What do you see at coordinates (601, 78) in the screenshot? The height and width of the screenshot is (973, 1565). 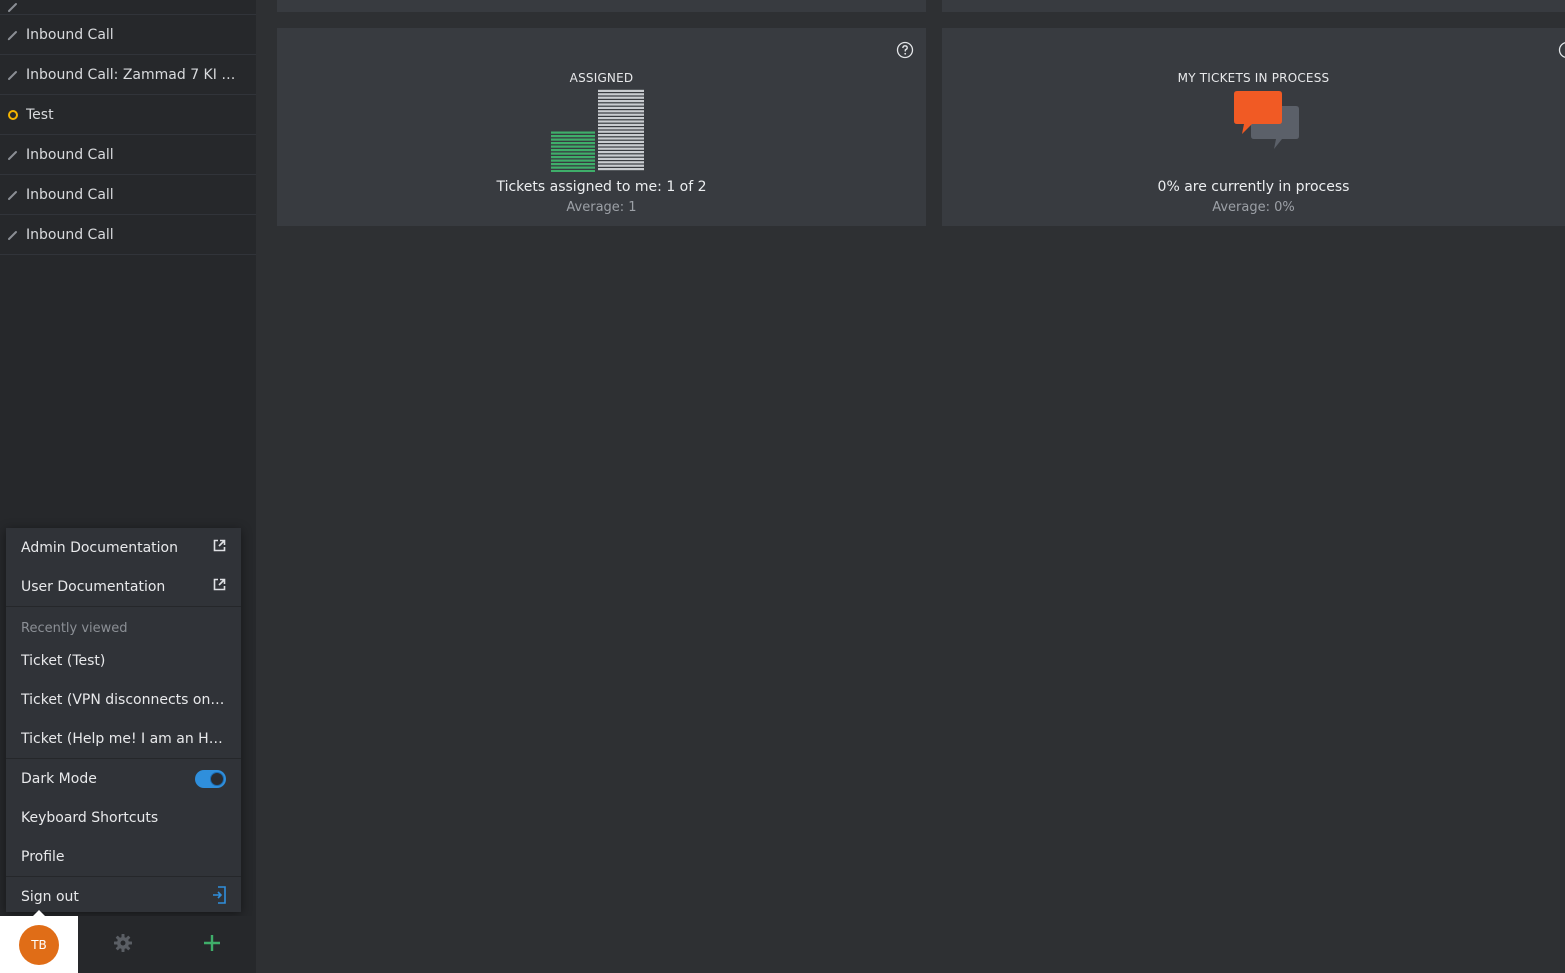 I see `stat-title: ASSIGNED` at bounding box center [601, 78].